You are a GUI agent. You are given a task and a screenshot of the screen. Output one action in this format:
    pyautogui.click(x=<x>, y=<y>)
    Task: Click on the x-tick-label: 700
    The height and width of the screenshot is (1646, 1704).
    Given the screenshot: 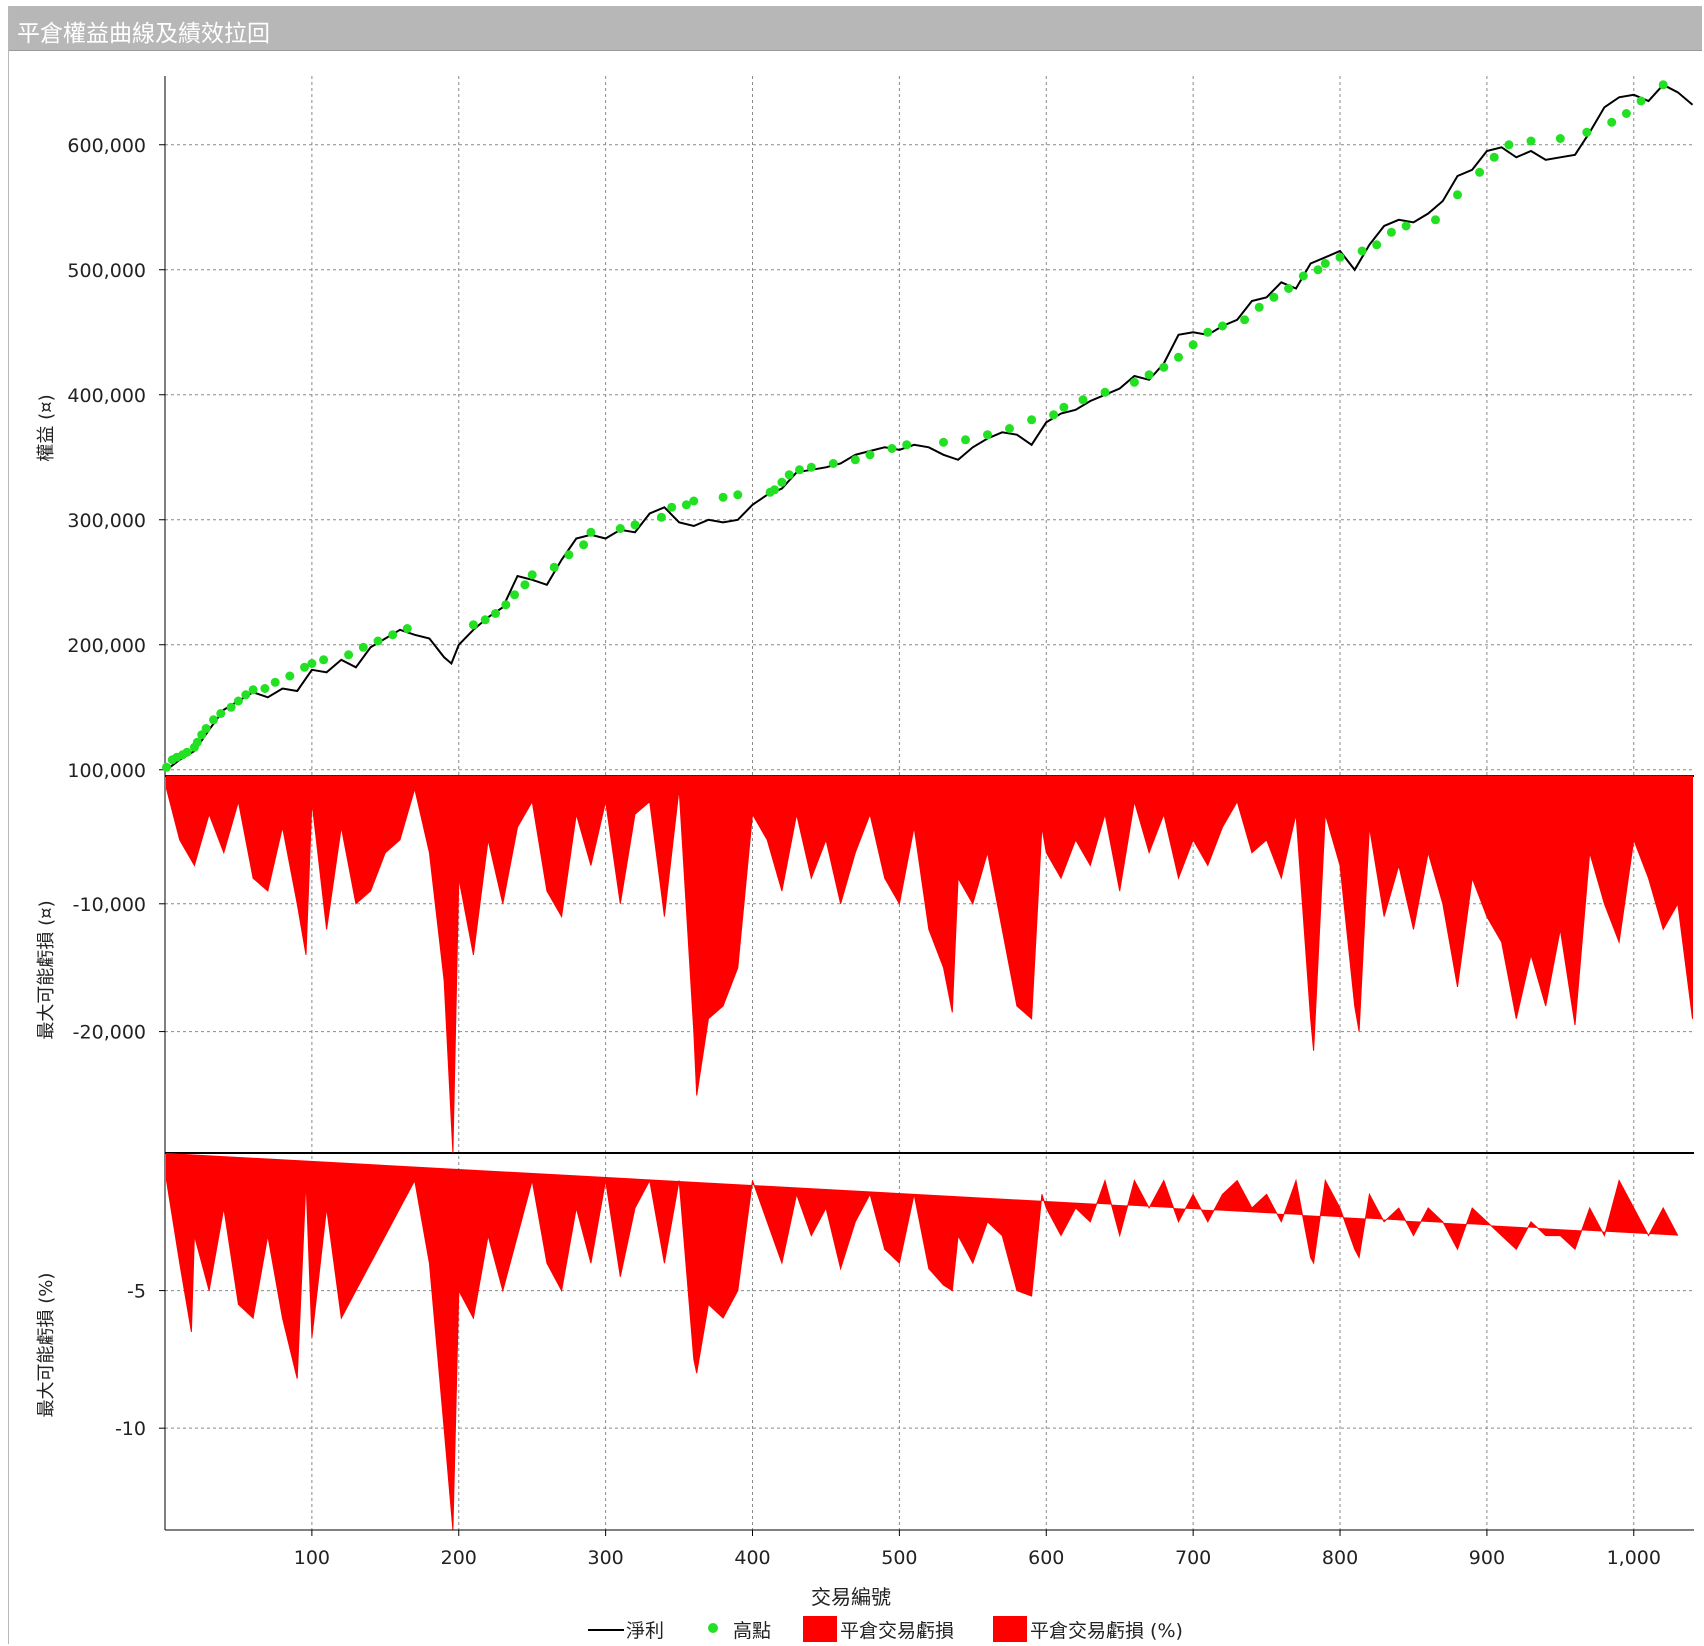 What is the action you would take?
    pyautogui.click(x=1193, y=1558)
    